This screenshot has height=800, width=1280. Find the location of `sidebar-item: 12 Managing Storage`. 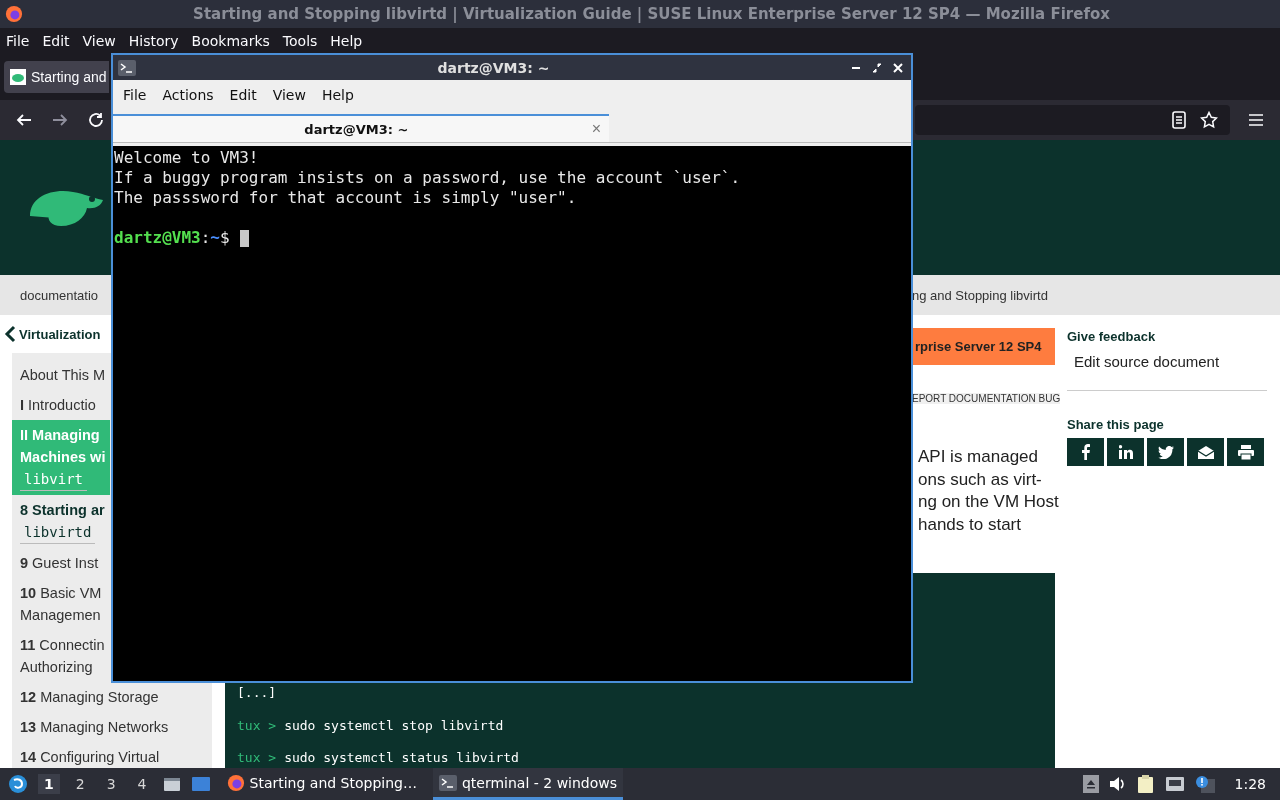

sidebar-item: 12 Managing Storage is located at coordinates (86, 697).